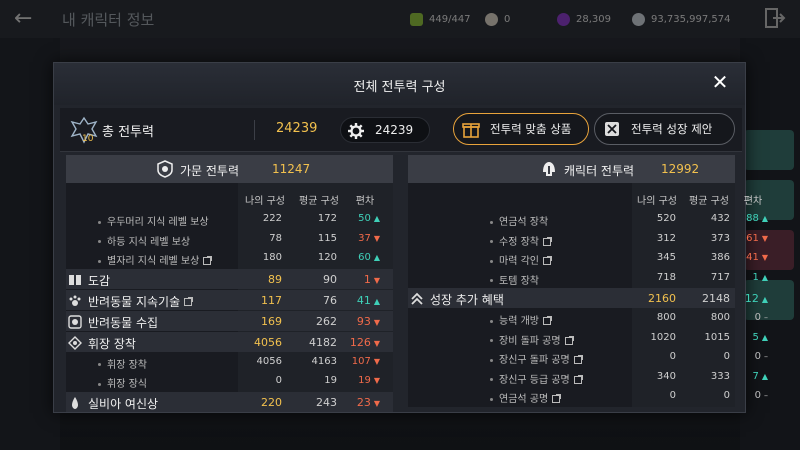 Image resolution: width=800 pixels, height=450 pixels. What do you see at coordinates (588, 258) in the screenshot?
I see `power-subitem-row: 마력 각인 345 386 41 ▼` at bounding box center [588, 258].